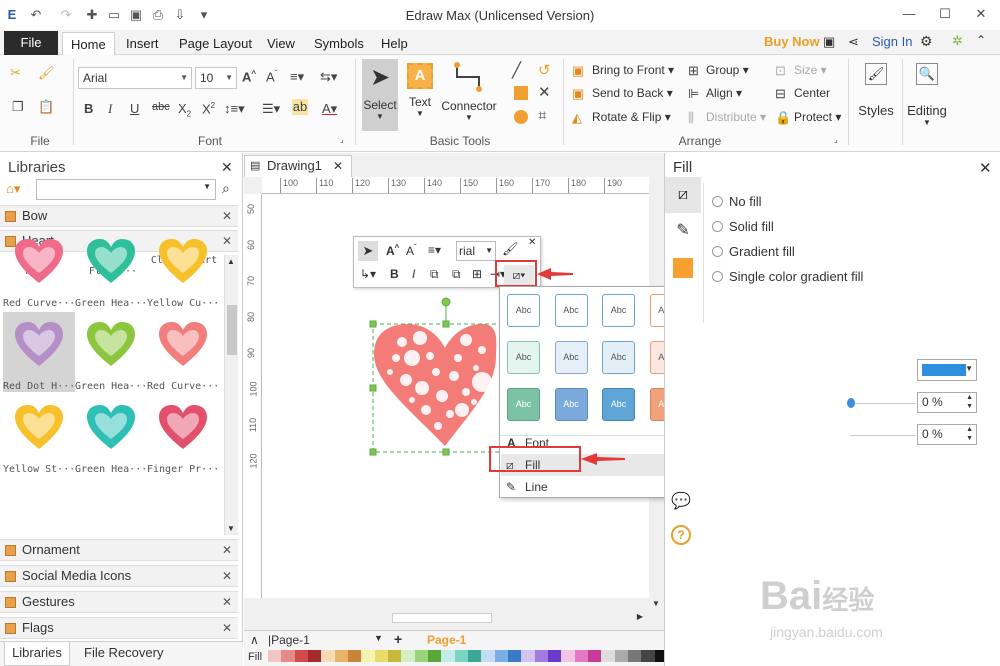 The height and width of the screenshot is (666, 1000). Describe the element at coordinates (271, 76) in the screenshot. I see `shrink-font-icon: Aˇ` at that location.